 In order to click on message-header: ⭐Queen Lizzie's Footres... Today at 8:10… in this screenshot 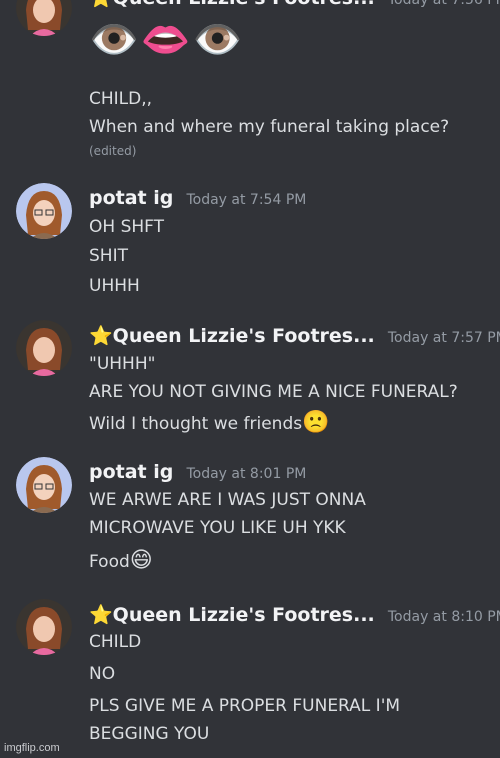, I will do `click(294, 614)`.